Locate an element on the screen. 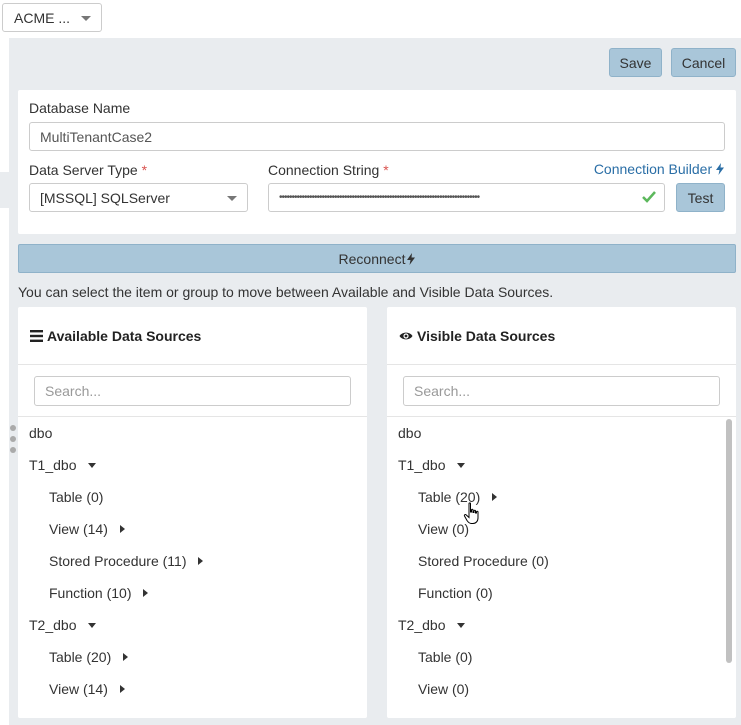 The image size is (741, 725). test-button: Test is located at coordinates (700, 197).